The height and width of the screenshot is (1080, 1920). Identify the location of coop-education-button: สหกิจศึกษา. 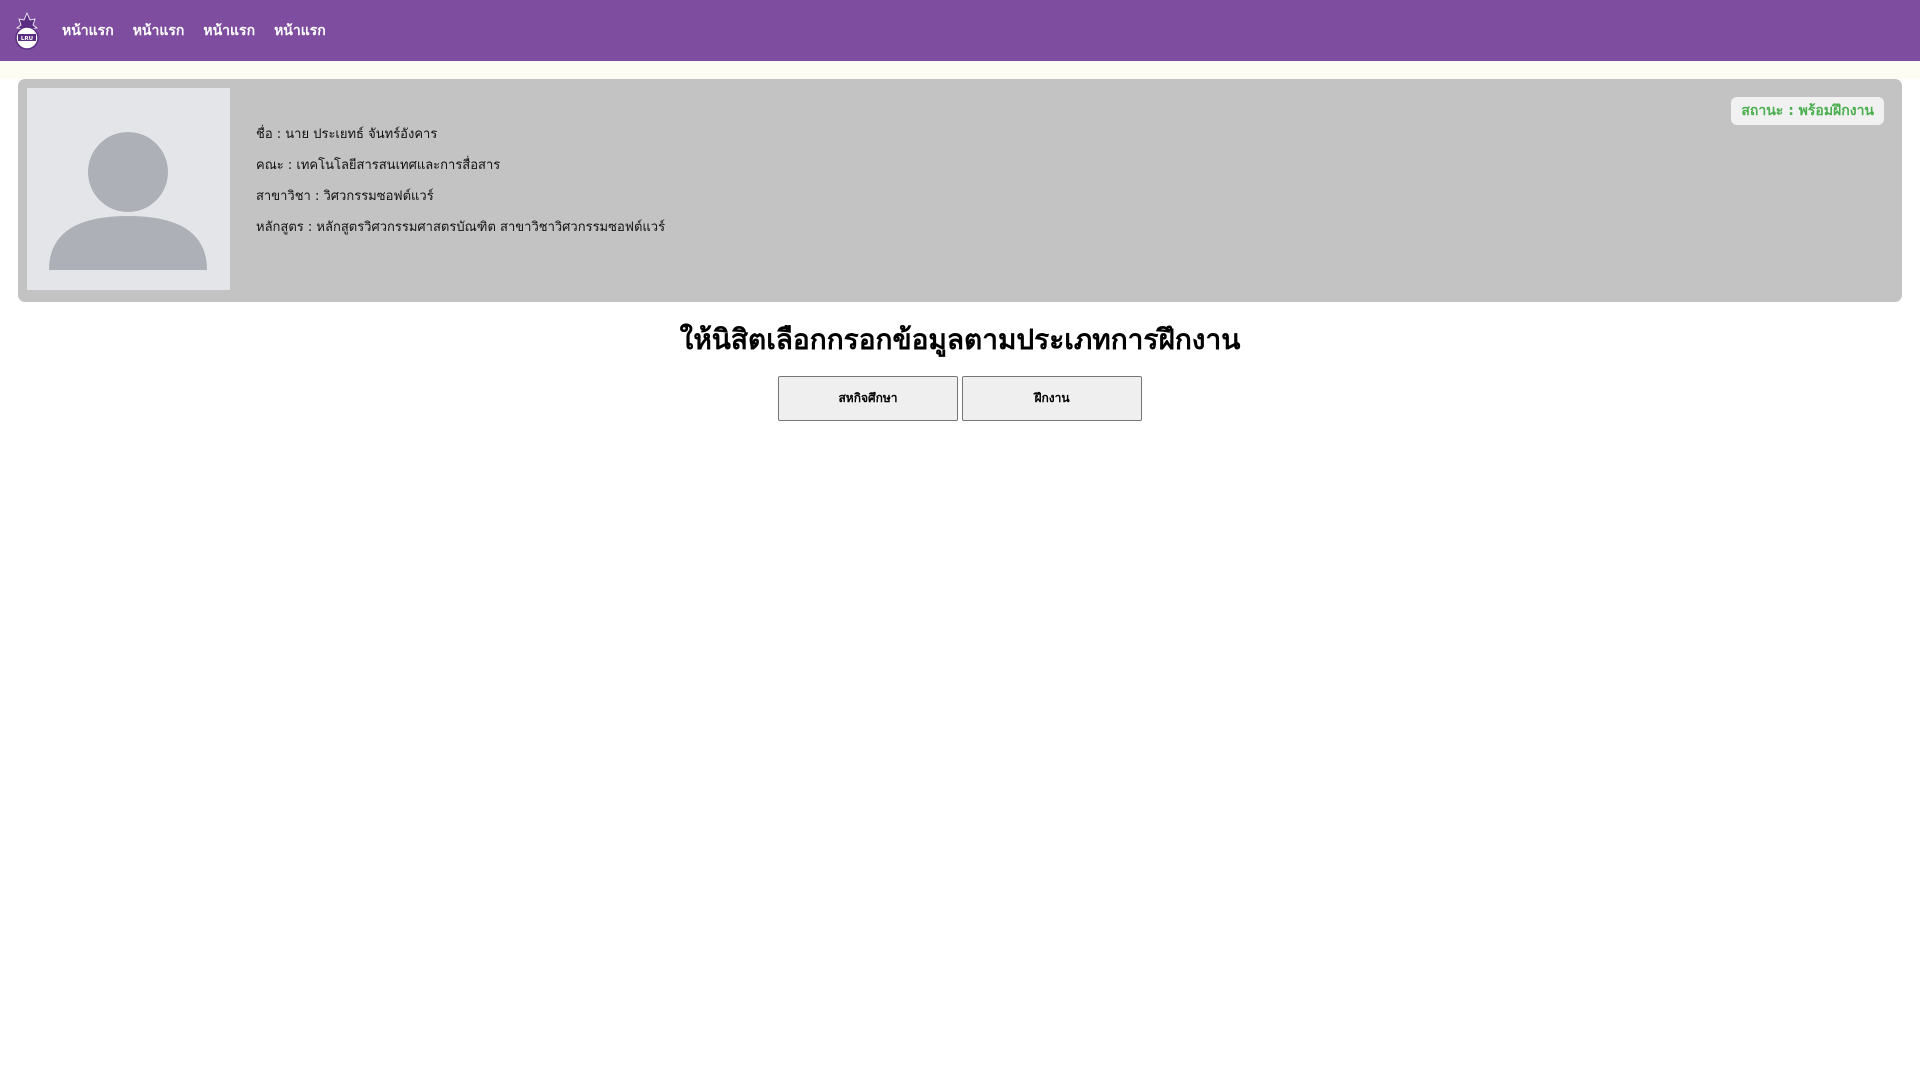
(868, 398).